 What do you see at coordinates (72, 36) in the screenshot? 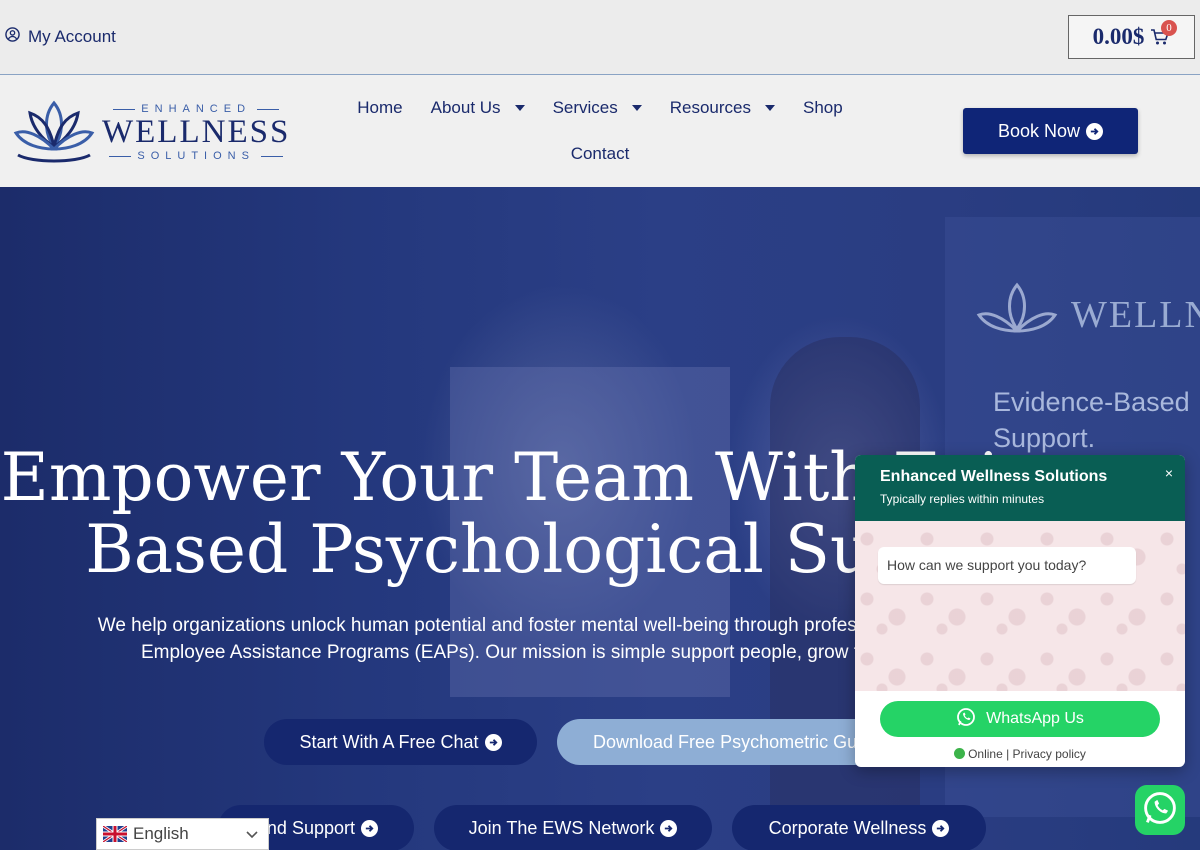
I see `my-account-label: My Account` at bounding box center [72, 36].